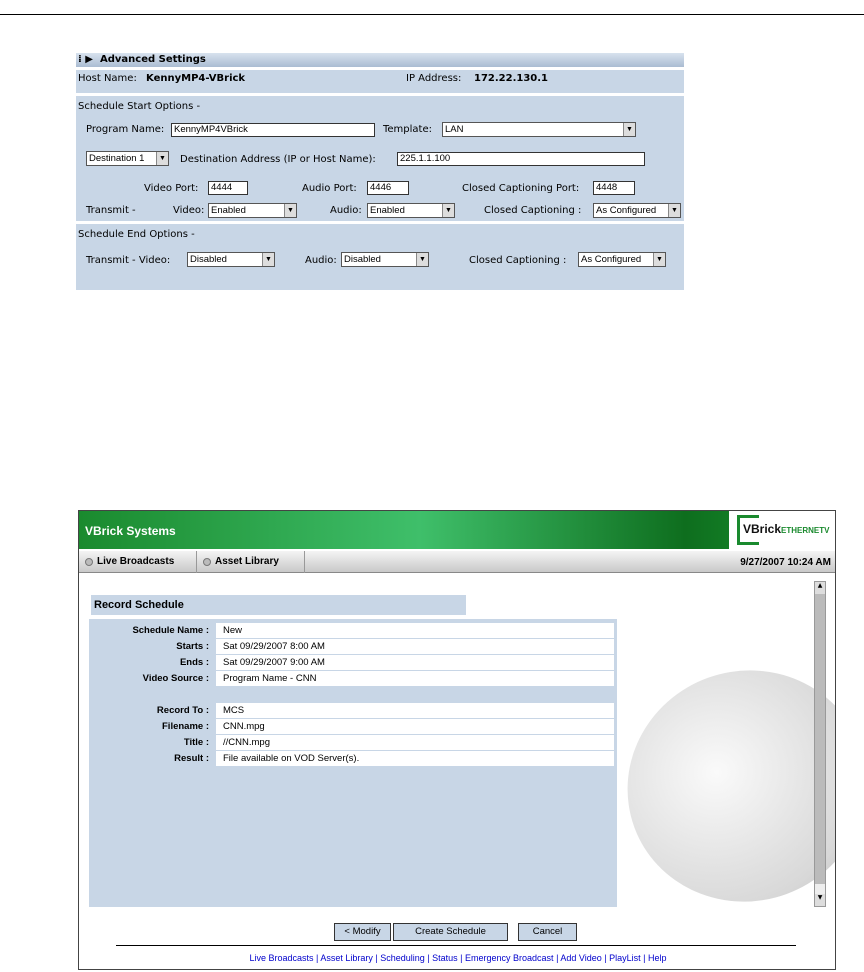 The width and height of the screenshot is (864, 972). What do you see at coordinates (511, 78) in the screenshot?
I see `ip-address-value: 172.22.130.1` at bounding box center [511, 78].